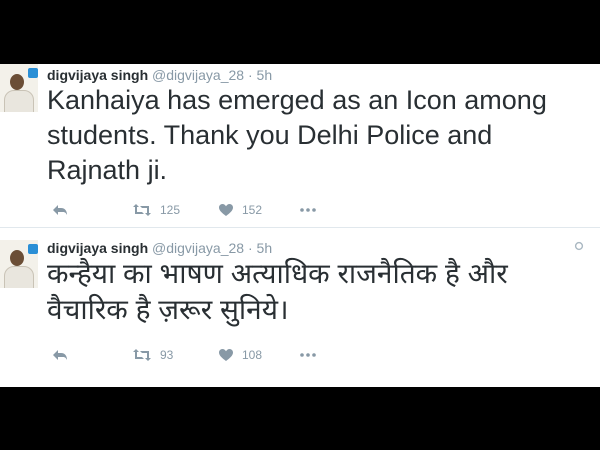 The width and height of the screenshot is (600, 450). What do you see at coordinates (200, 210) in the screenshot?
I see `tweet-actions: 125 152` at bounding box center [200, 210].